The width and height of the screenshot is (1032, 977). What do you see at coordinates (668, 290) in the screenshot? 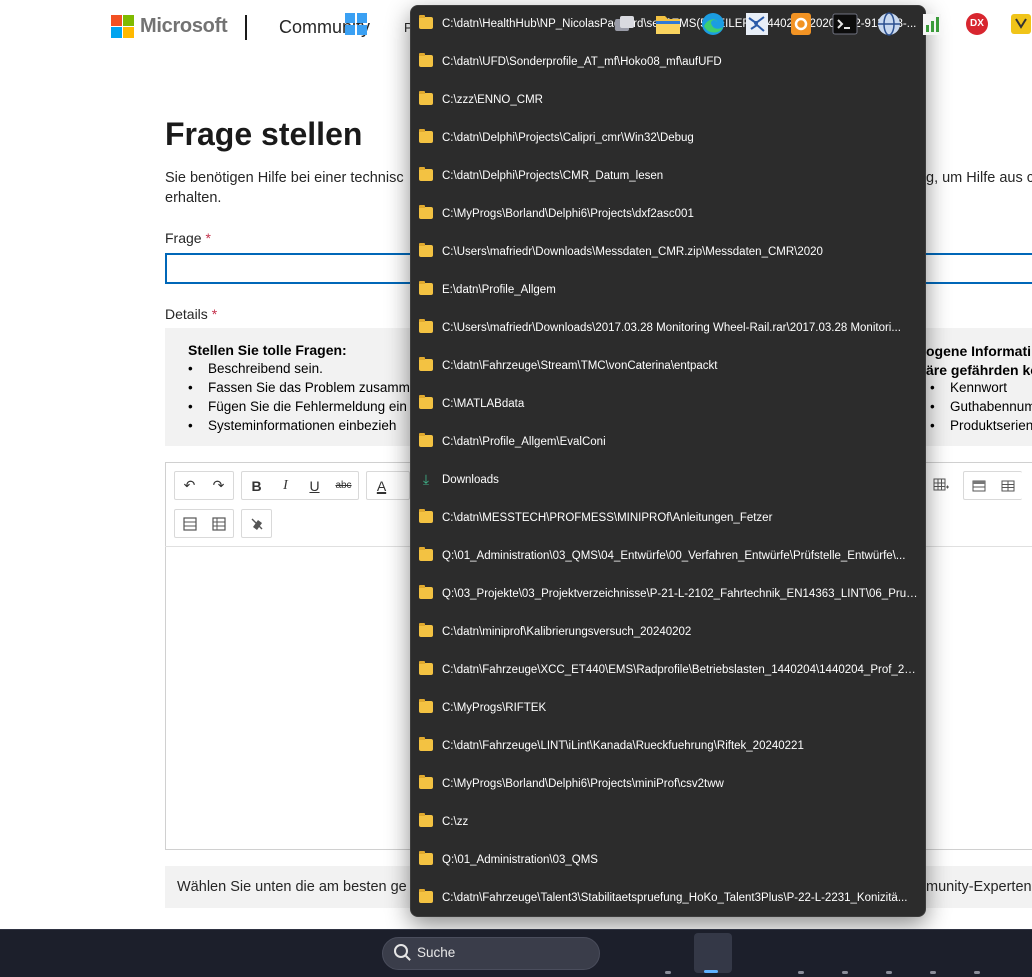
I see `jump-list-item: E:\datn\Profile_Allgem` at bounding box center [668, 290].